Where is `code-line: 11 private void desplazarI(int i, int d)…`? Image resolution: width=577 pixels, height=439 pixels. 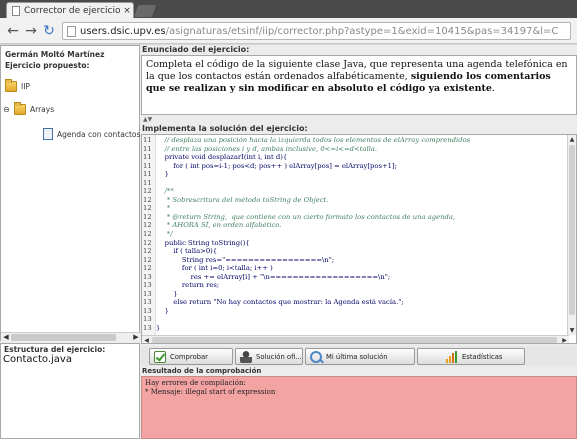 code-line: 11 private void desplazarI(int i, int d)… is located at coordinates (355, 157).